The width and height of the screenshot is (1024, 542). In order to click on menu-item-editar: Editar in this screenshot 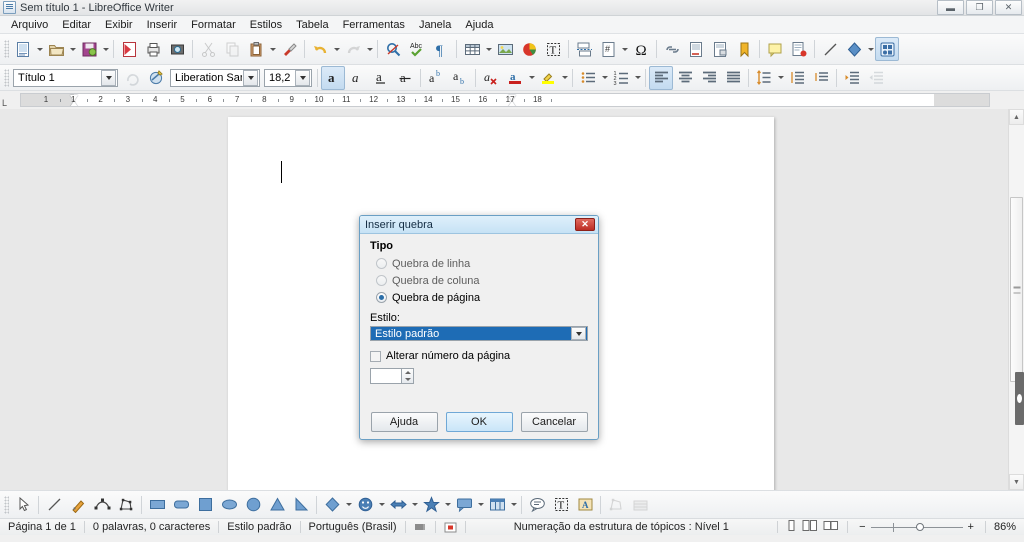, I will do `click(76, 25)`.